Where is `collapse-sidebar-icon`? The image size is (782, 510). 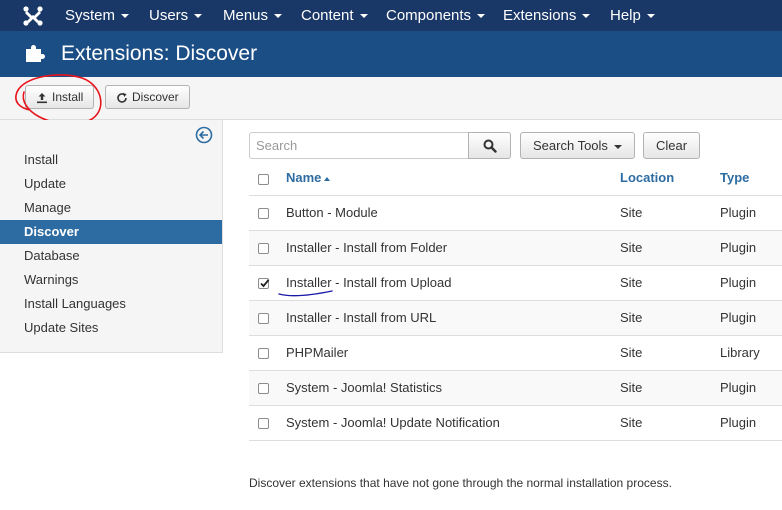 collapse-sidebar-icon is located at coordinates (204, 135).